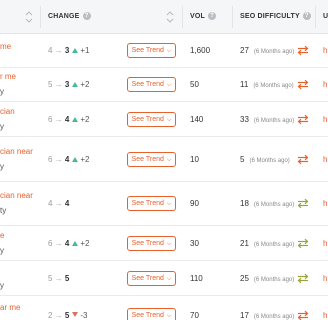 This screenshot has width=328, height=320. Describe the element at coordinates (2, 235) in the screenshot. I see `keyword-link: e` at that location.